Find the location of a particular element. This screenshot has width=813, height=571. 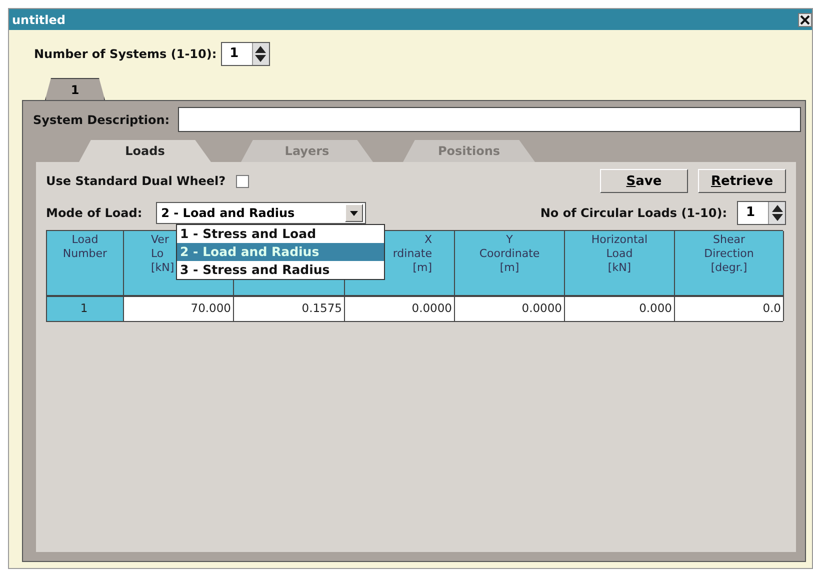

circular-loads-spinner: 1 is located at coordinates (761, 213).